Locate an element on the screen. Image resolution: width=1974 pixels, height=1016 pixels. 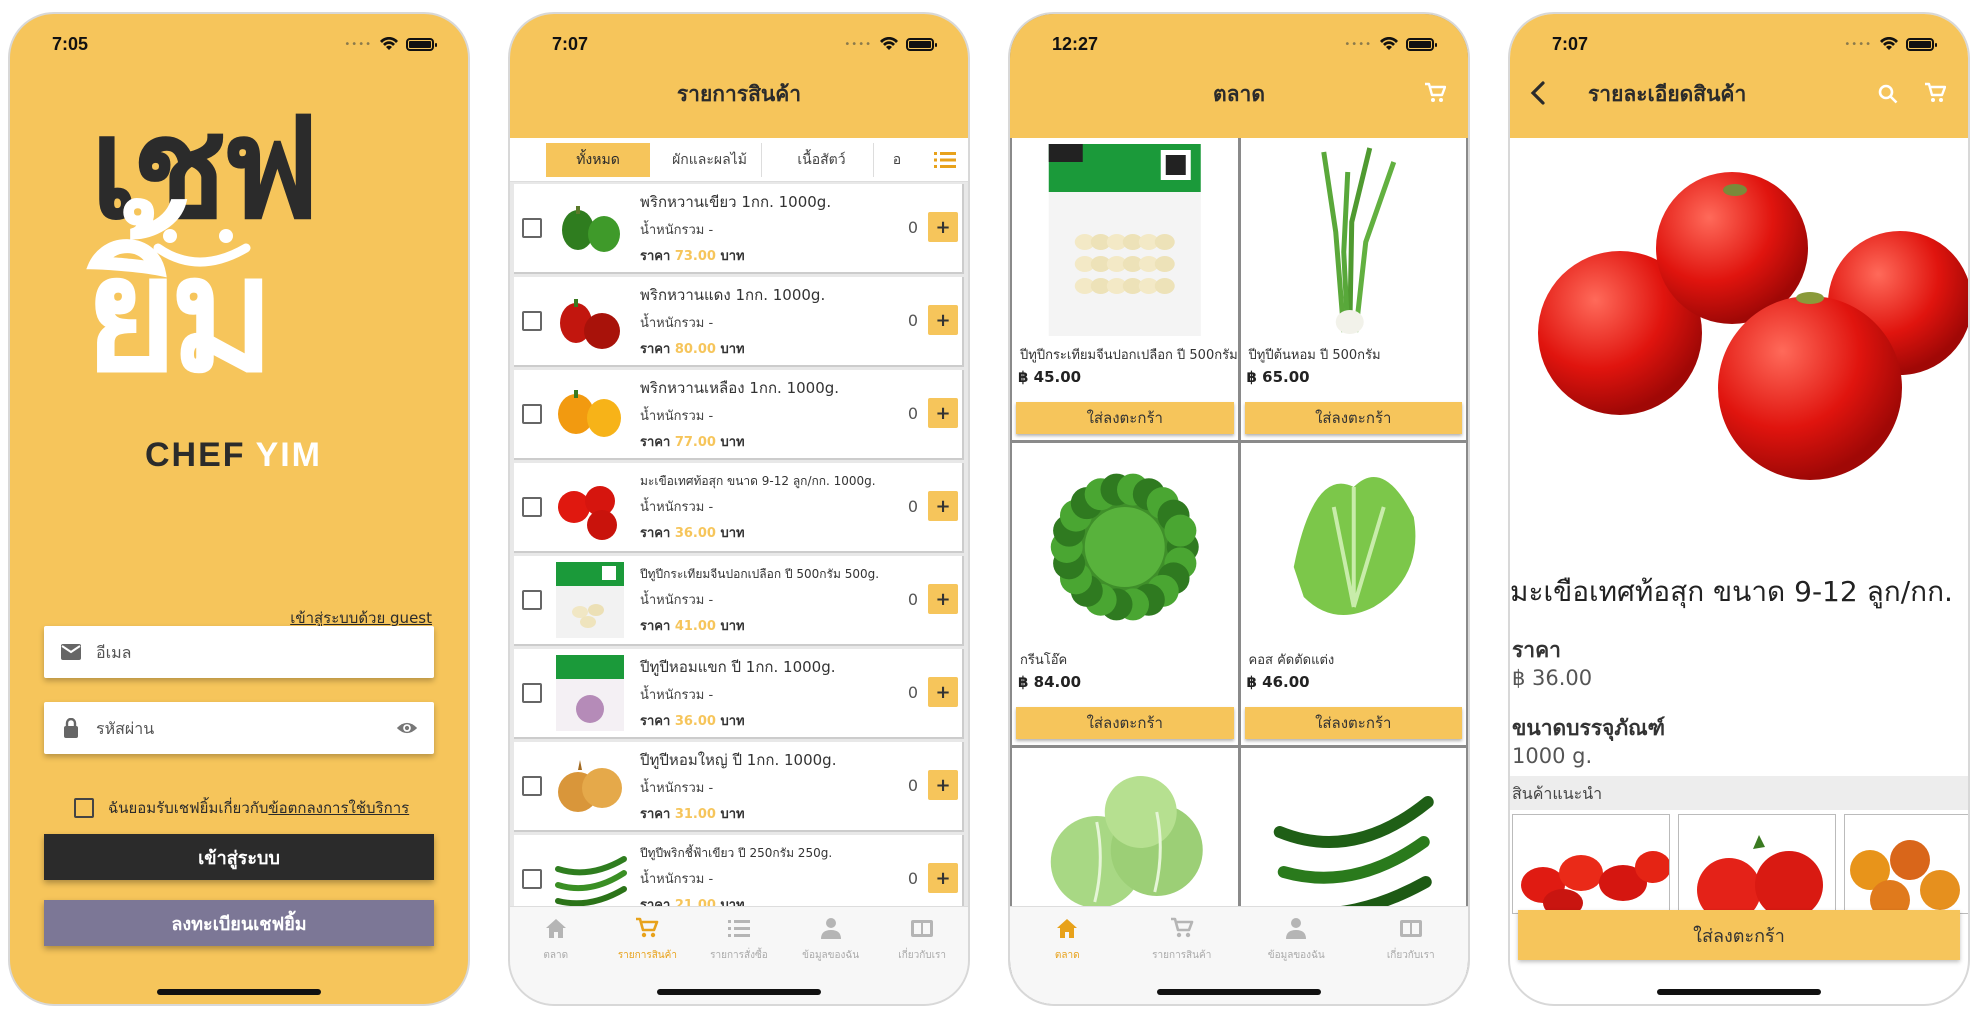
header: 7:07 •••• รายการสินค้า is located at coordinates (739, 76).